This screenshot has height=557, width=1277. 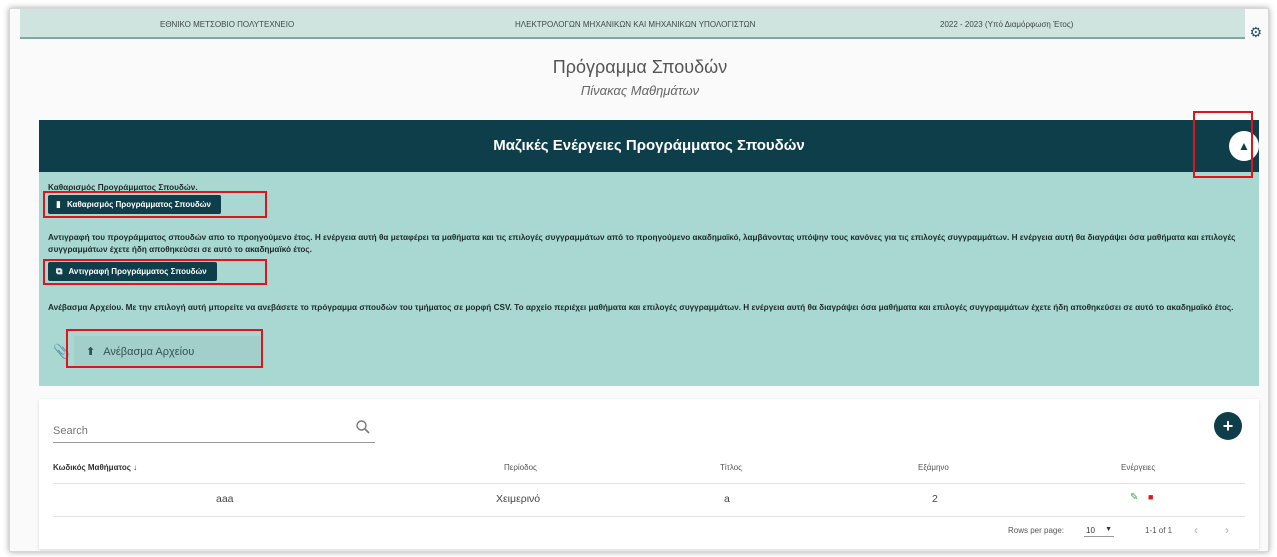 I want to click on search-icon, so click(x=363, y=427).